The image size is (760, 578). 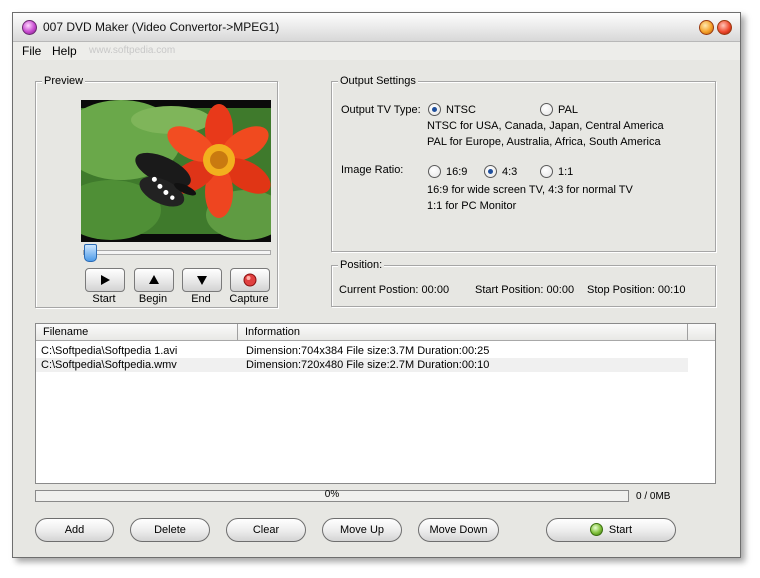 I want to click on clear-button: Clear, so click(x=266, y=530).